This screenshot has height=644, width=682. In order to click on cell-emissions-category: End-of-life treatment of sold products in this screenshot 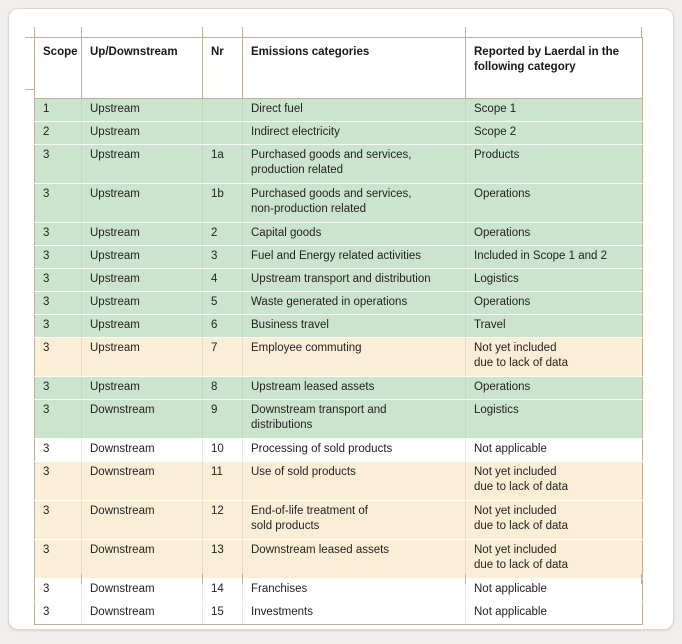, I will do `click(354, 520)`.